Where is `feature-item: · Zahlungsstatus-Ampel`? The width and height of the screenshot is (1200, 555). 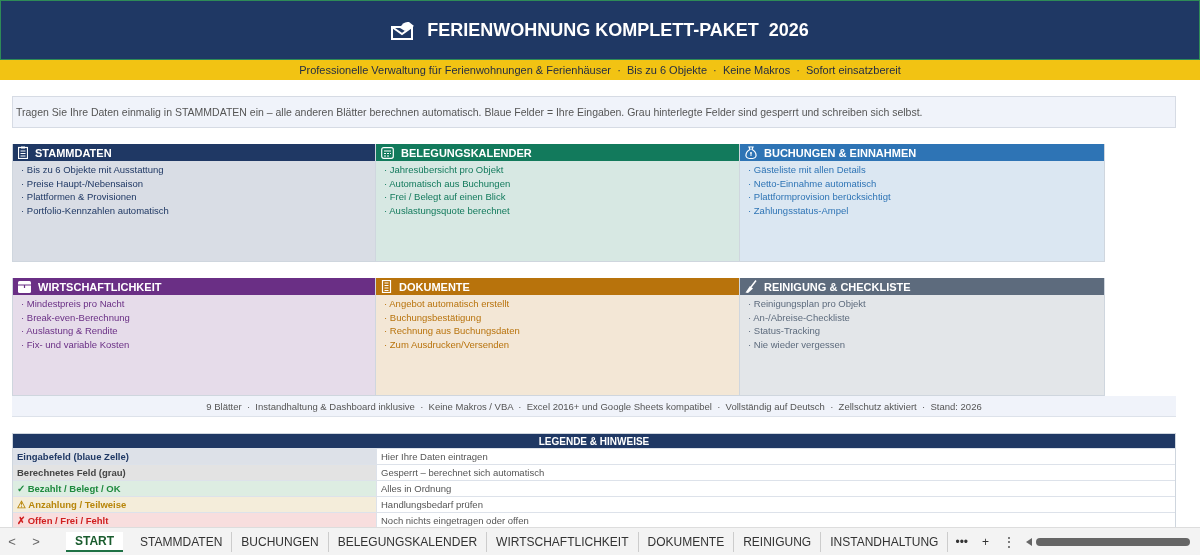 feature-item: · Zahlungsstatus-Ampel is located at coordinates (798, 210).